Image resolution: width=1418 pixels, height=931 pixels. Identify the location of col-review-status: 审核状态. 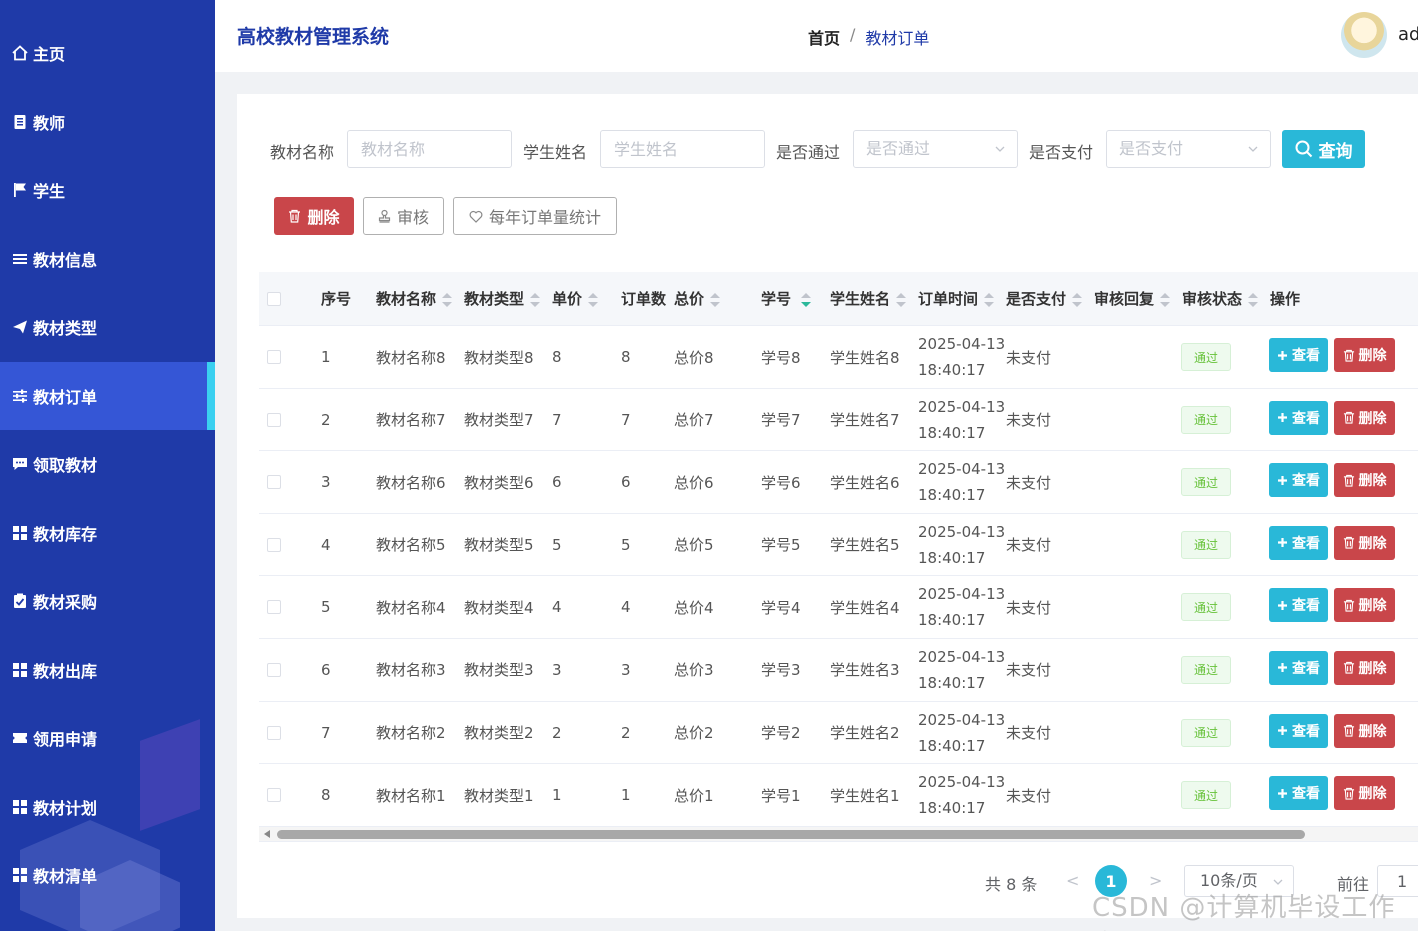
(1220, 299).